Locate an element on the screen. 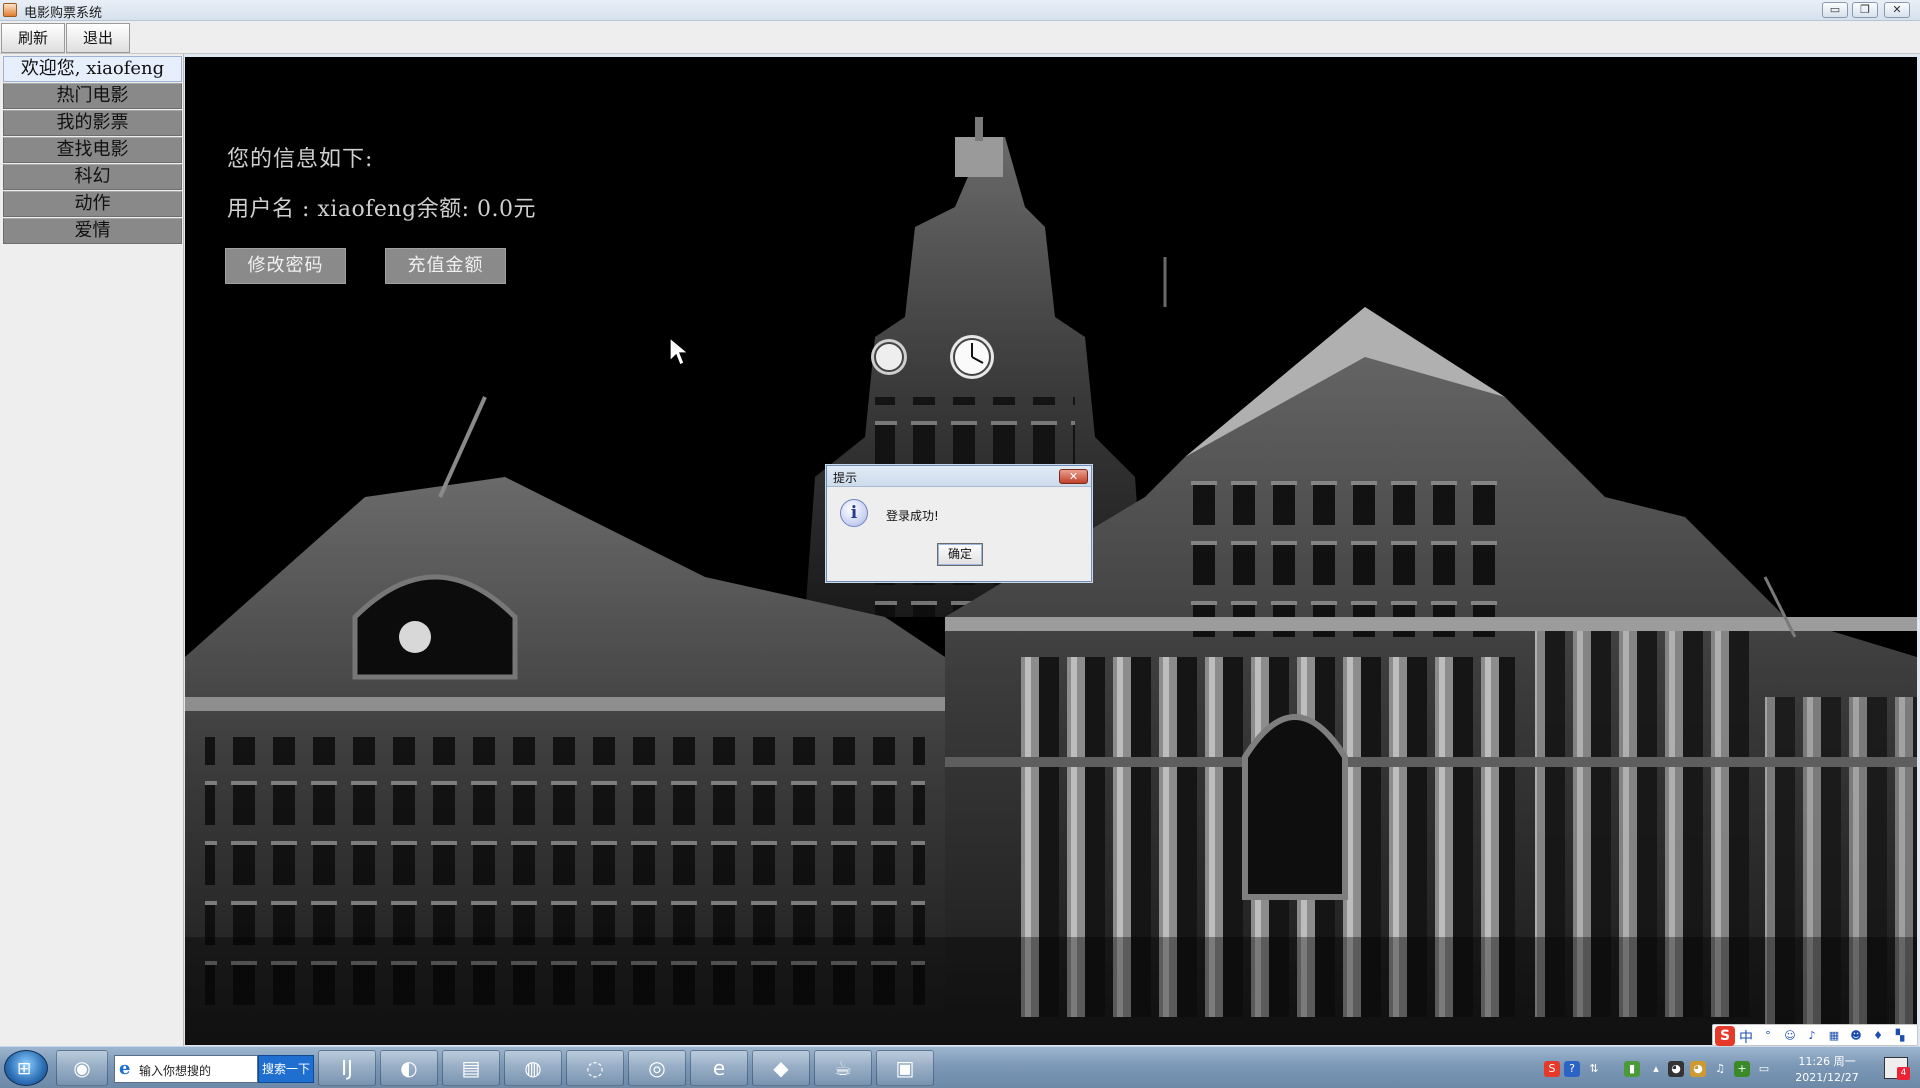 The height and width of the screenshot is (1088, 1920). sidebar-item-action: 动作 is located at coordinates (92, 204).